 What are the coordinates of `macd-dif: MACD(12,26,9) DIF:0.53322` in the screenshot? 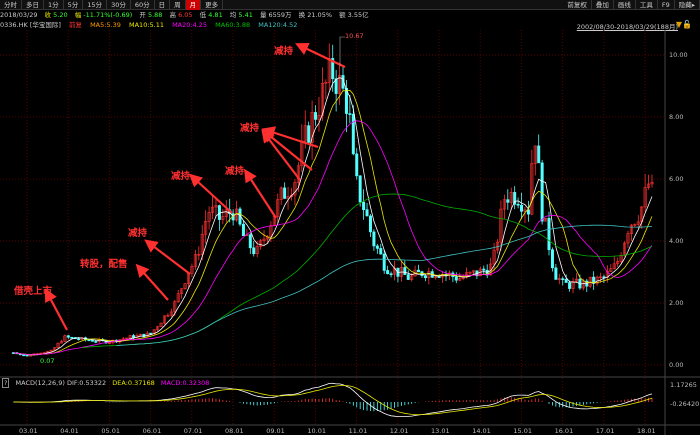 It's located at (61, 383).